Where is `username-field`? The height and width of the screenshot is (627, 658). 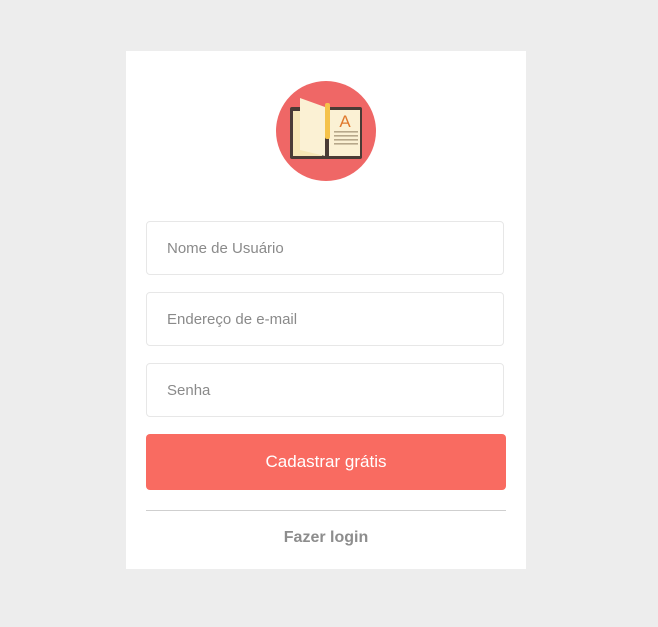
username-field is located at coordinates (325, 248).